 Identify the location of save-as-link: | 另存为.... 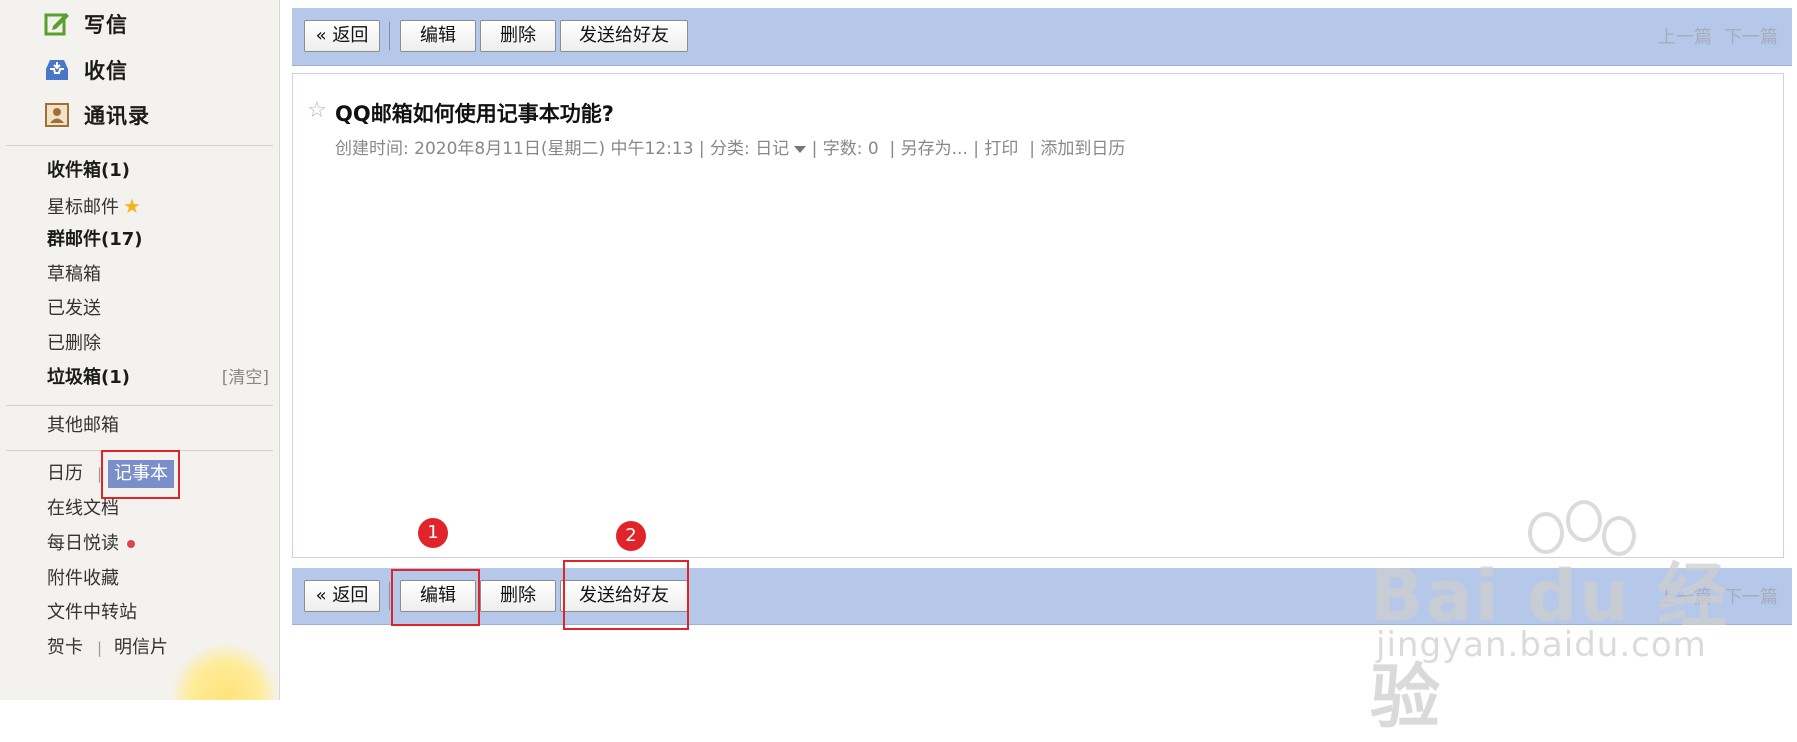
(929, 149).